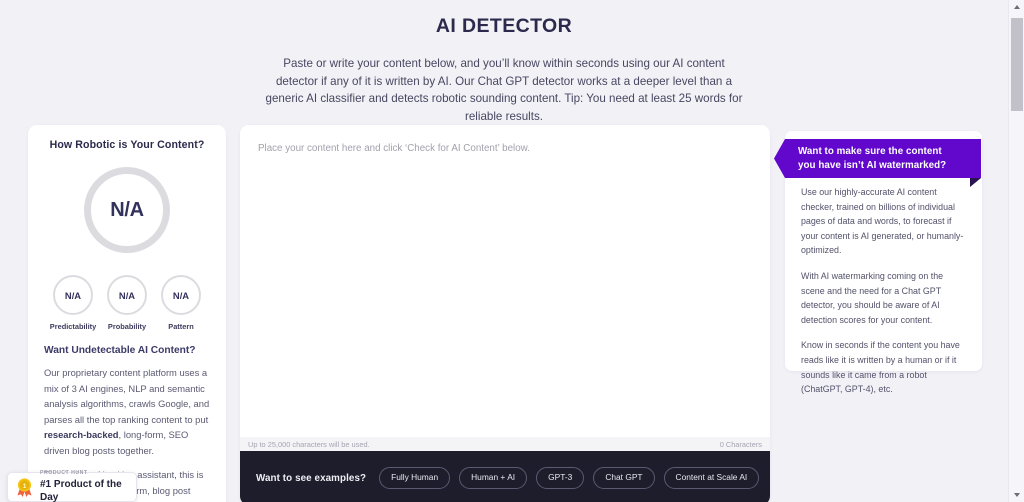 The width and height of the screenshot is (1024, 502). What do you see at coordinates (120, 350) in the screenshot?
I see `promo-heading: Want Undetectable AI Content?` at bounding box center [120, 350].